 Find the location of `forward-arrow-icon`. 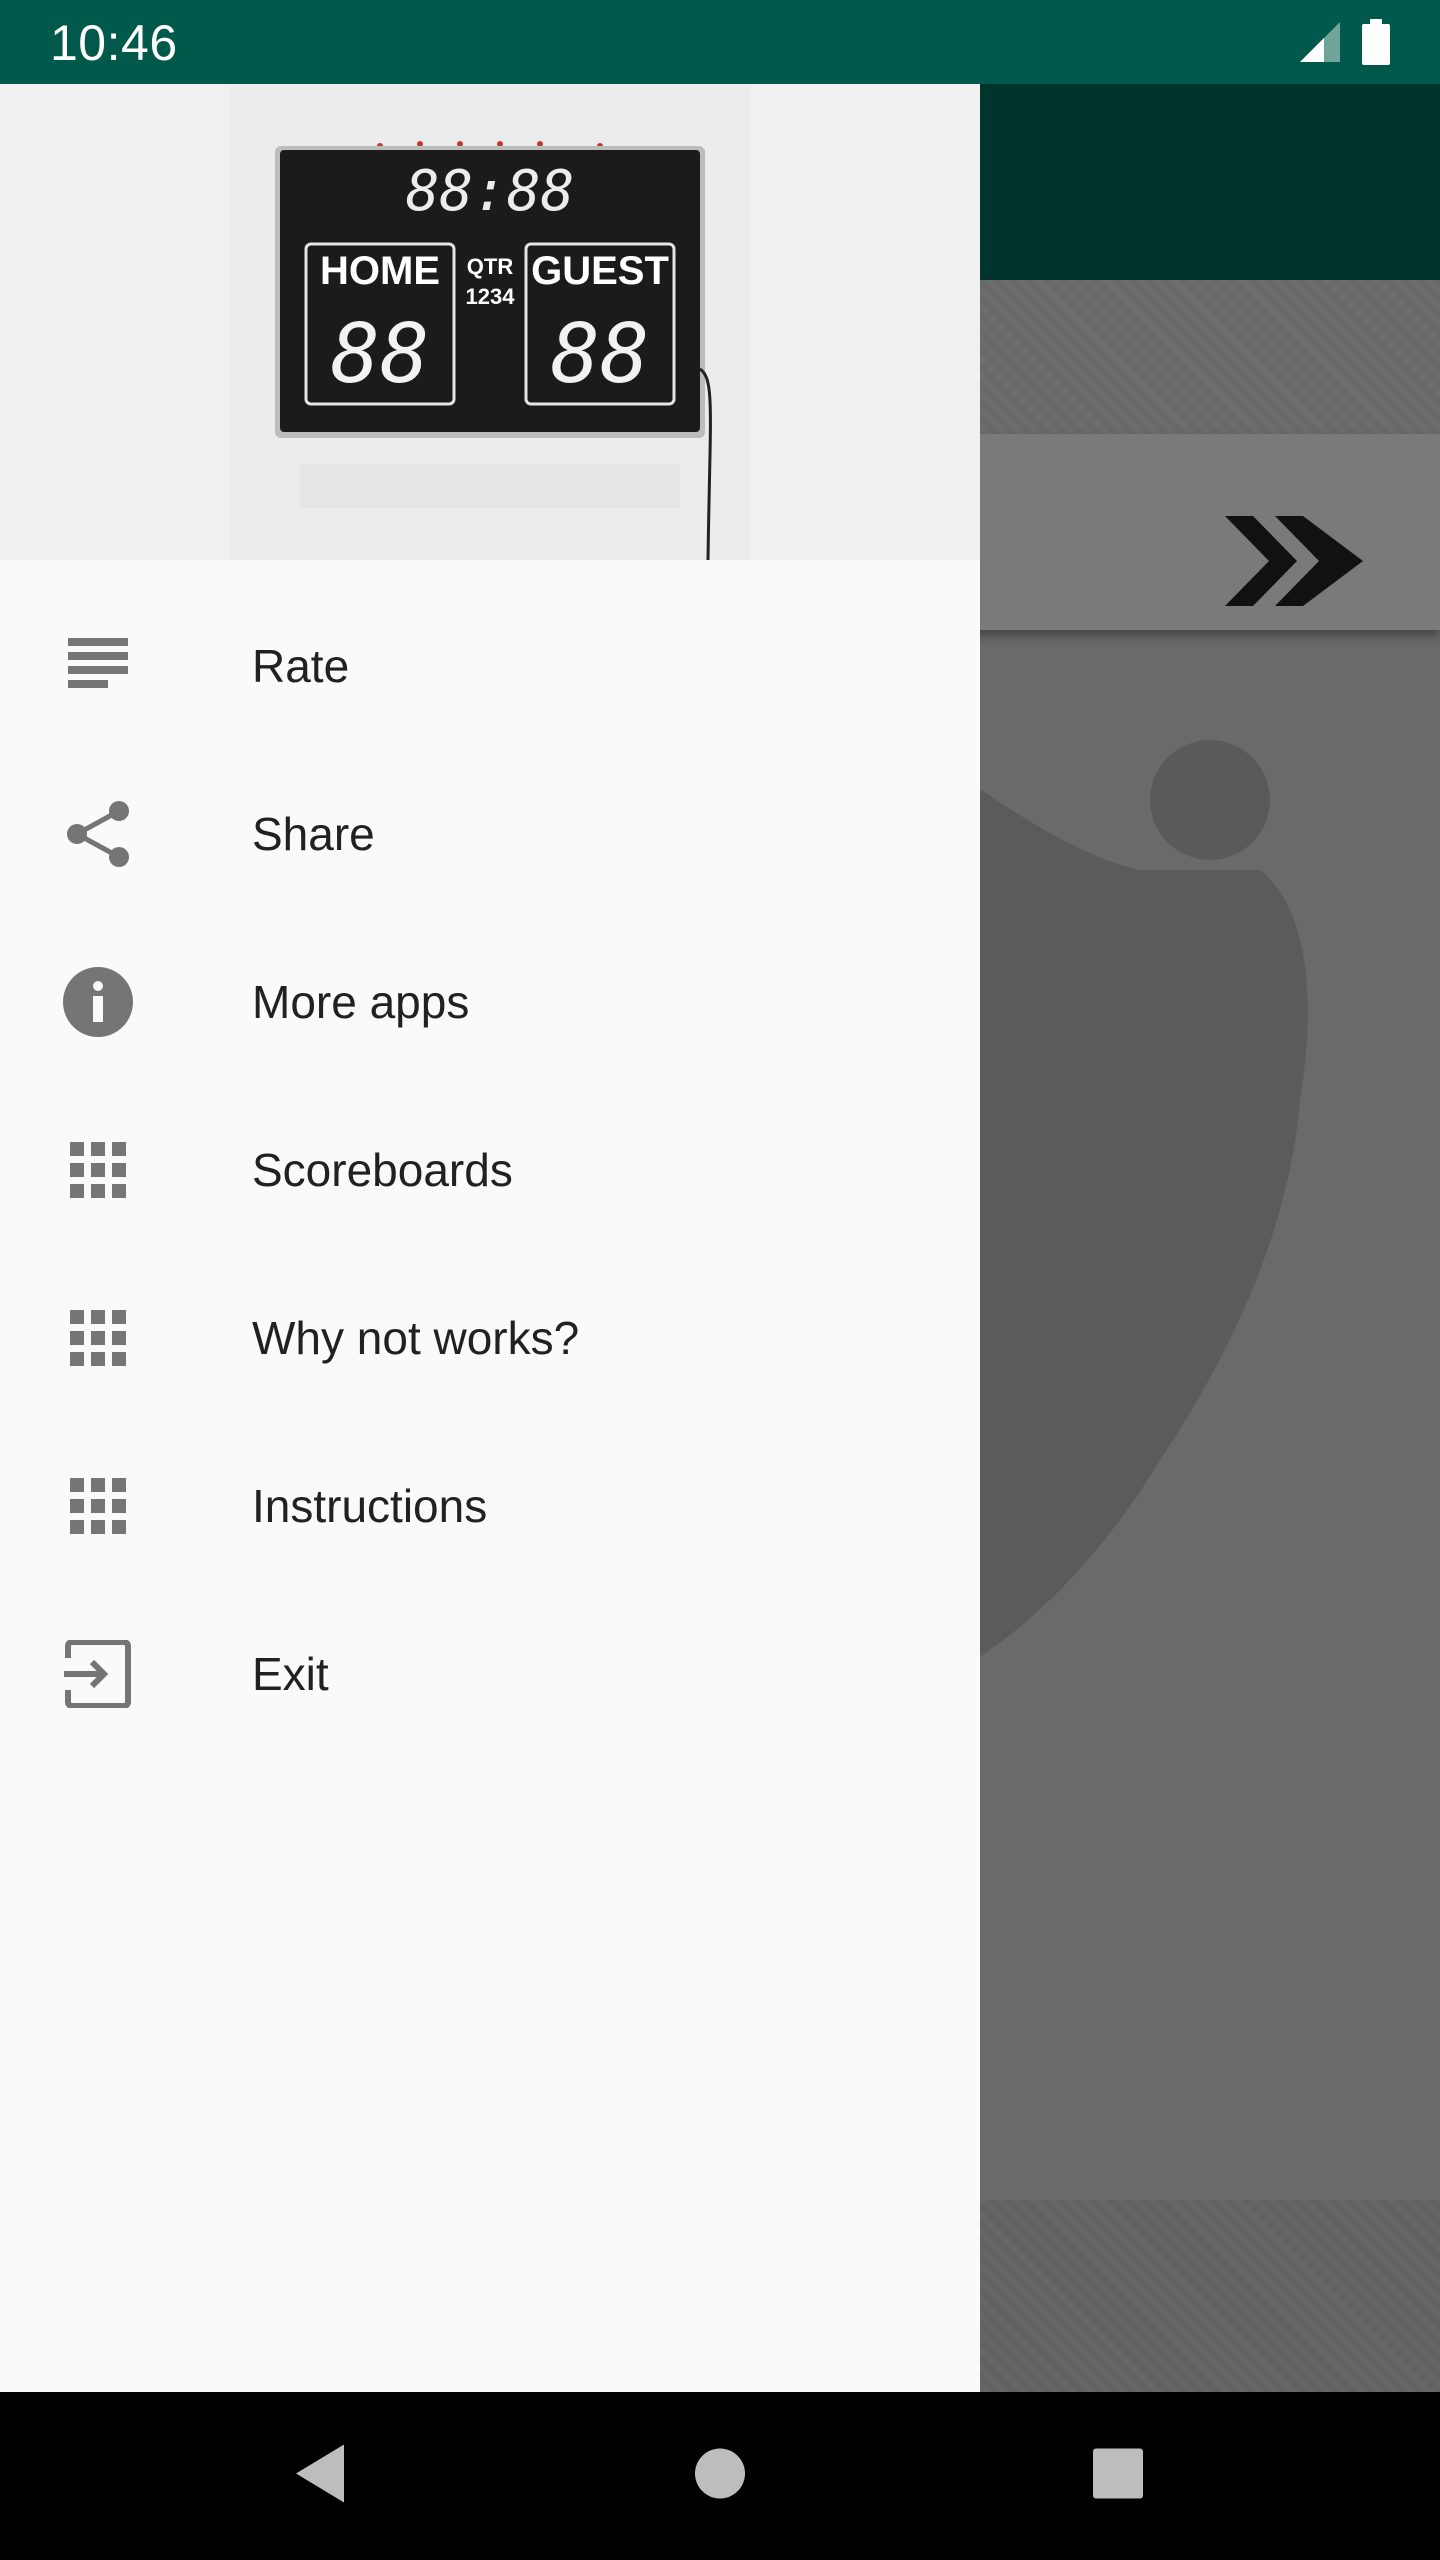

forward-arrow-icon is located at coordinates (1295, 561).